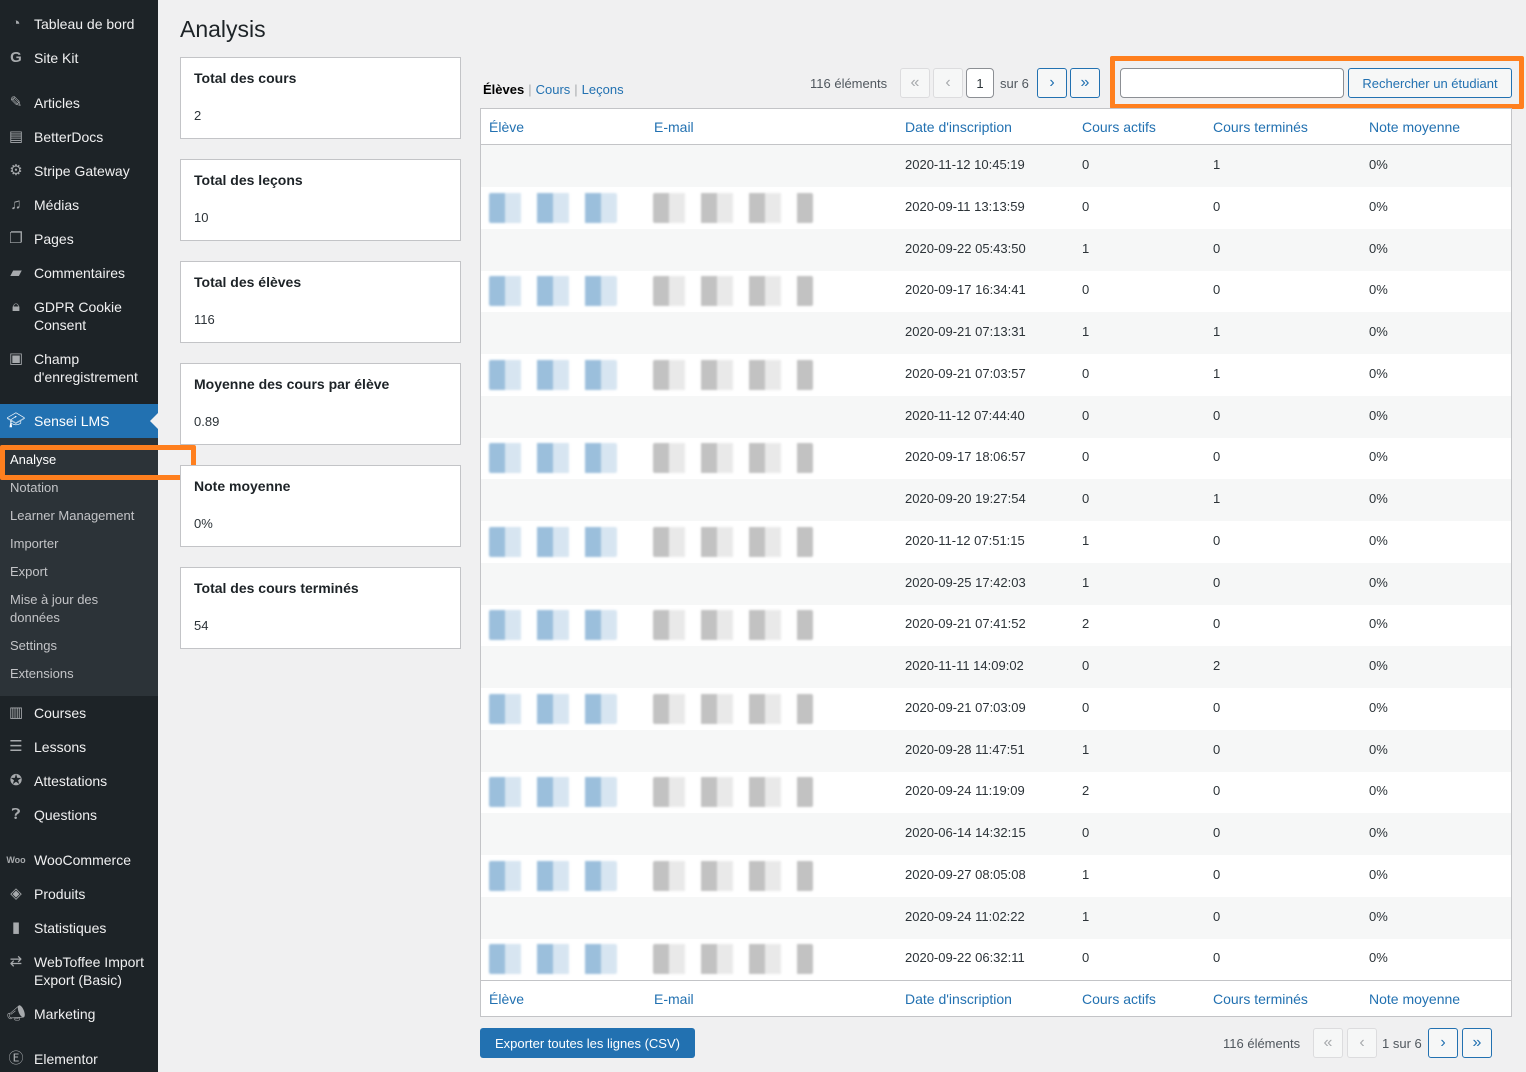  What do you see at coordinates (506, 999) in the screenshot?
I see `col-footer-student: Élève` at bounding box center [506, 999].